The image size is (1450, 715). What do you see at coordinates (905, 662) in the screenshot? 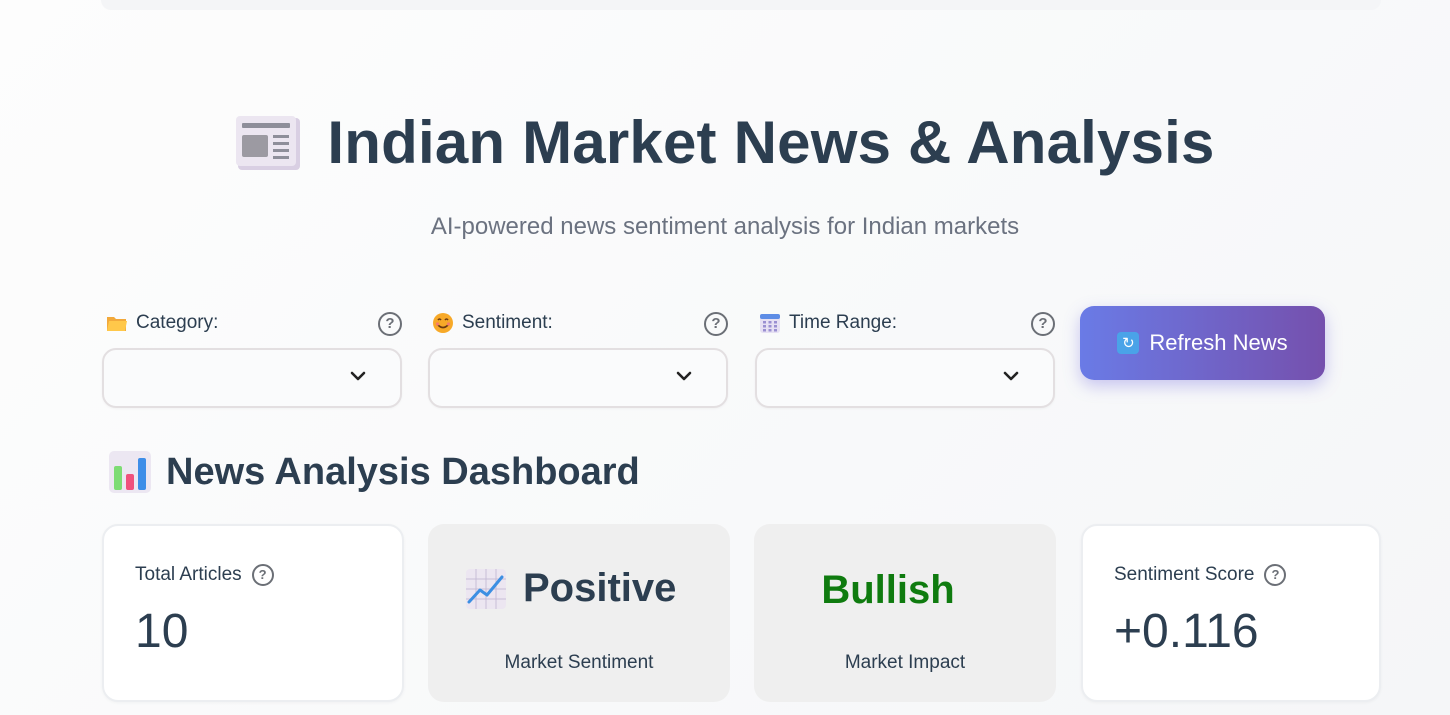
I see `market-impact-caption: Market Impact` at bounding box center [905, 662].